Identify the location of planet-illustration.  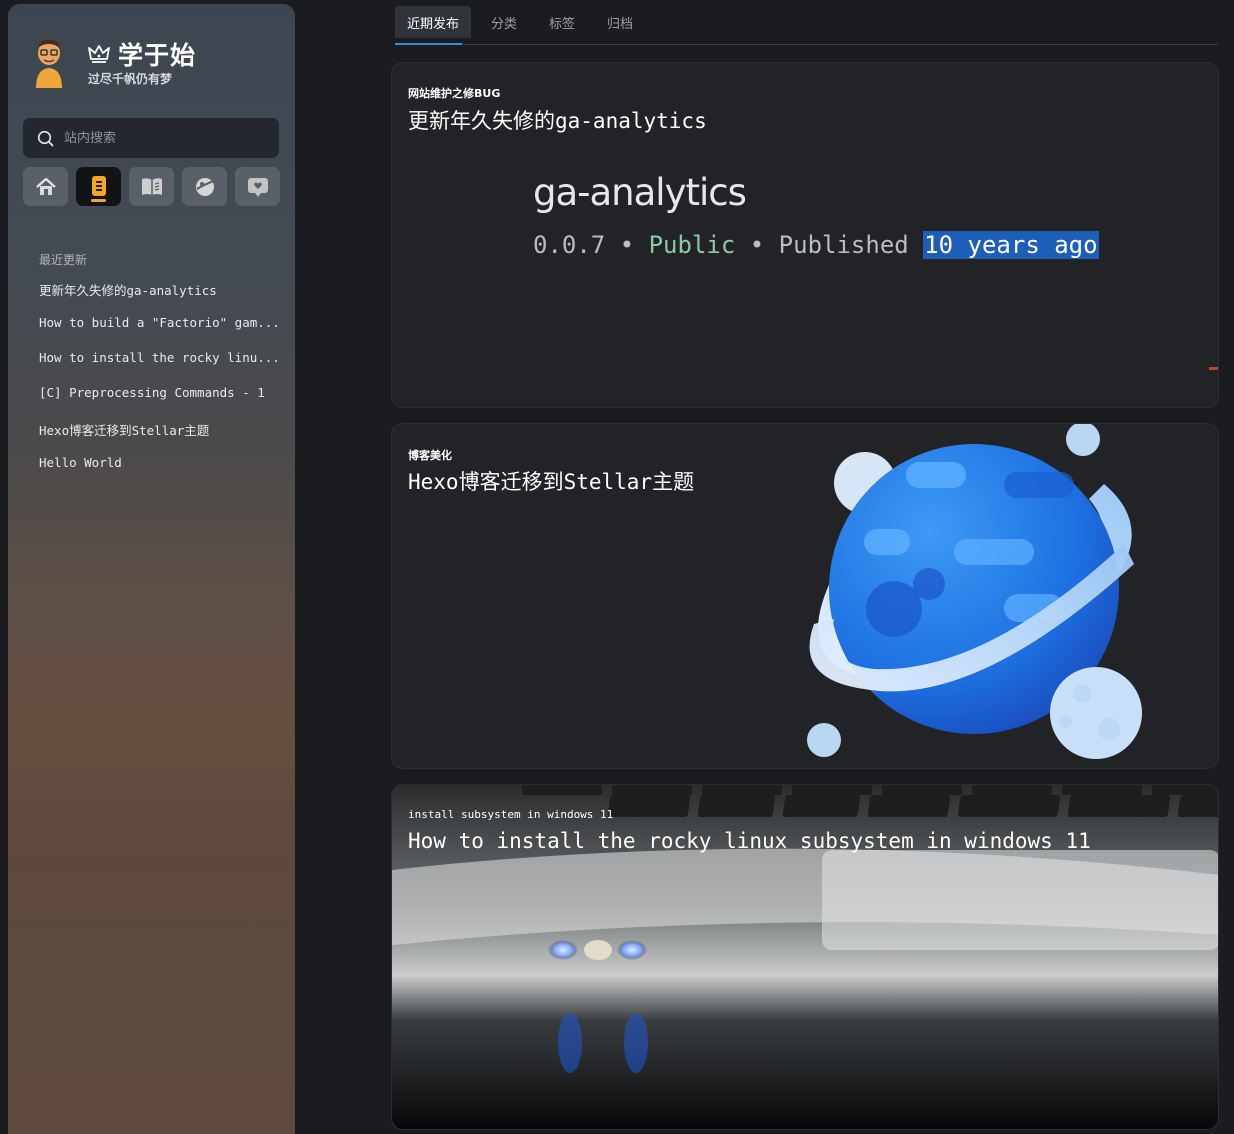
(974, 591).